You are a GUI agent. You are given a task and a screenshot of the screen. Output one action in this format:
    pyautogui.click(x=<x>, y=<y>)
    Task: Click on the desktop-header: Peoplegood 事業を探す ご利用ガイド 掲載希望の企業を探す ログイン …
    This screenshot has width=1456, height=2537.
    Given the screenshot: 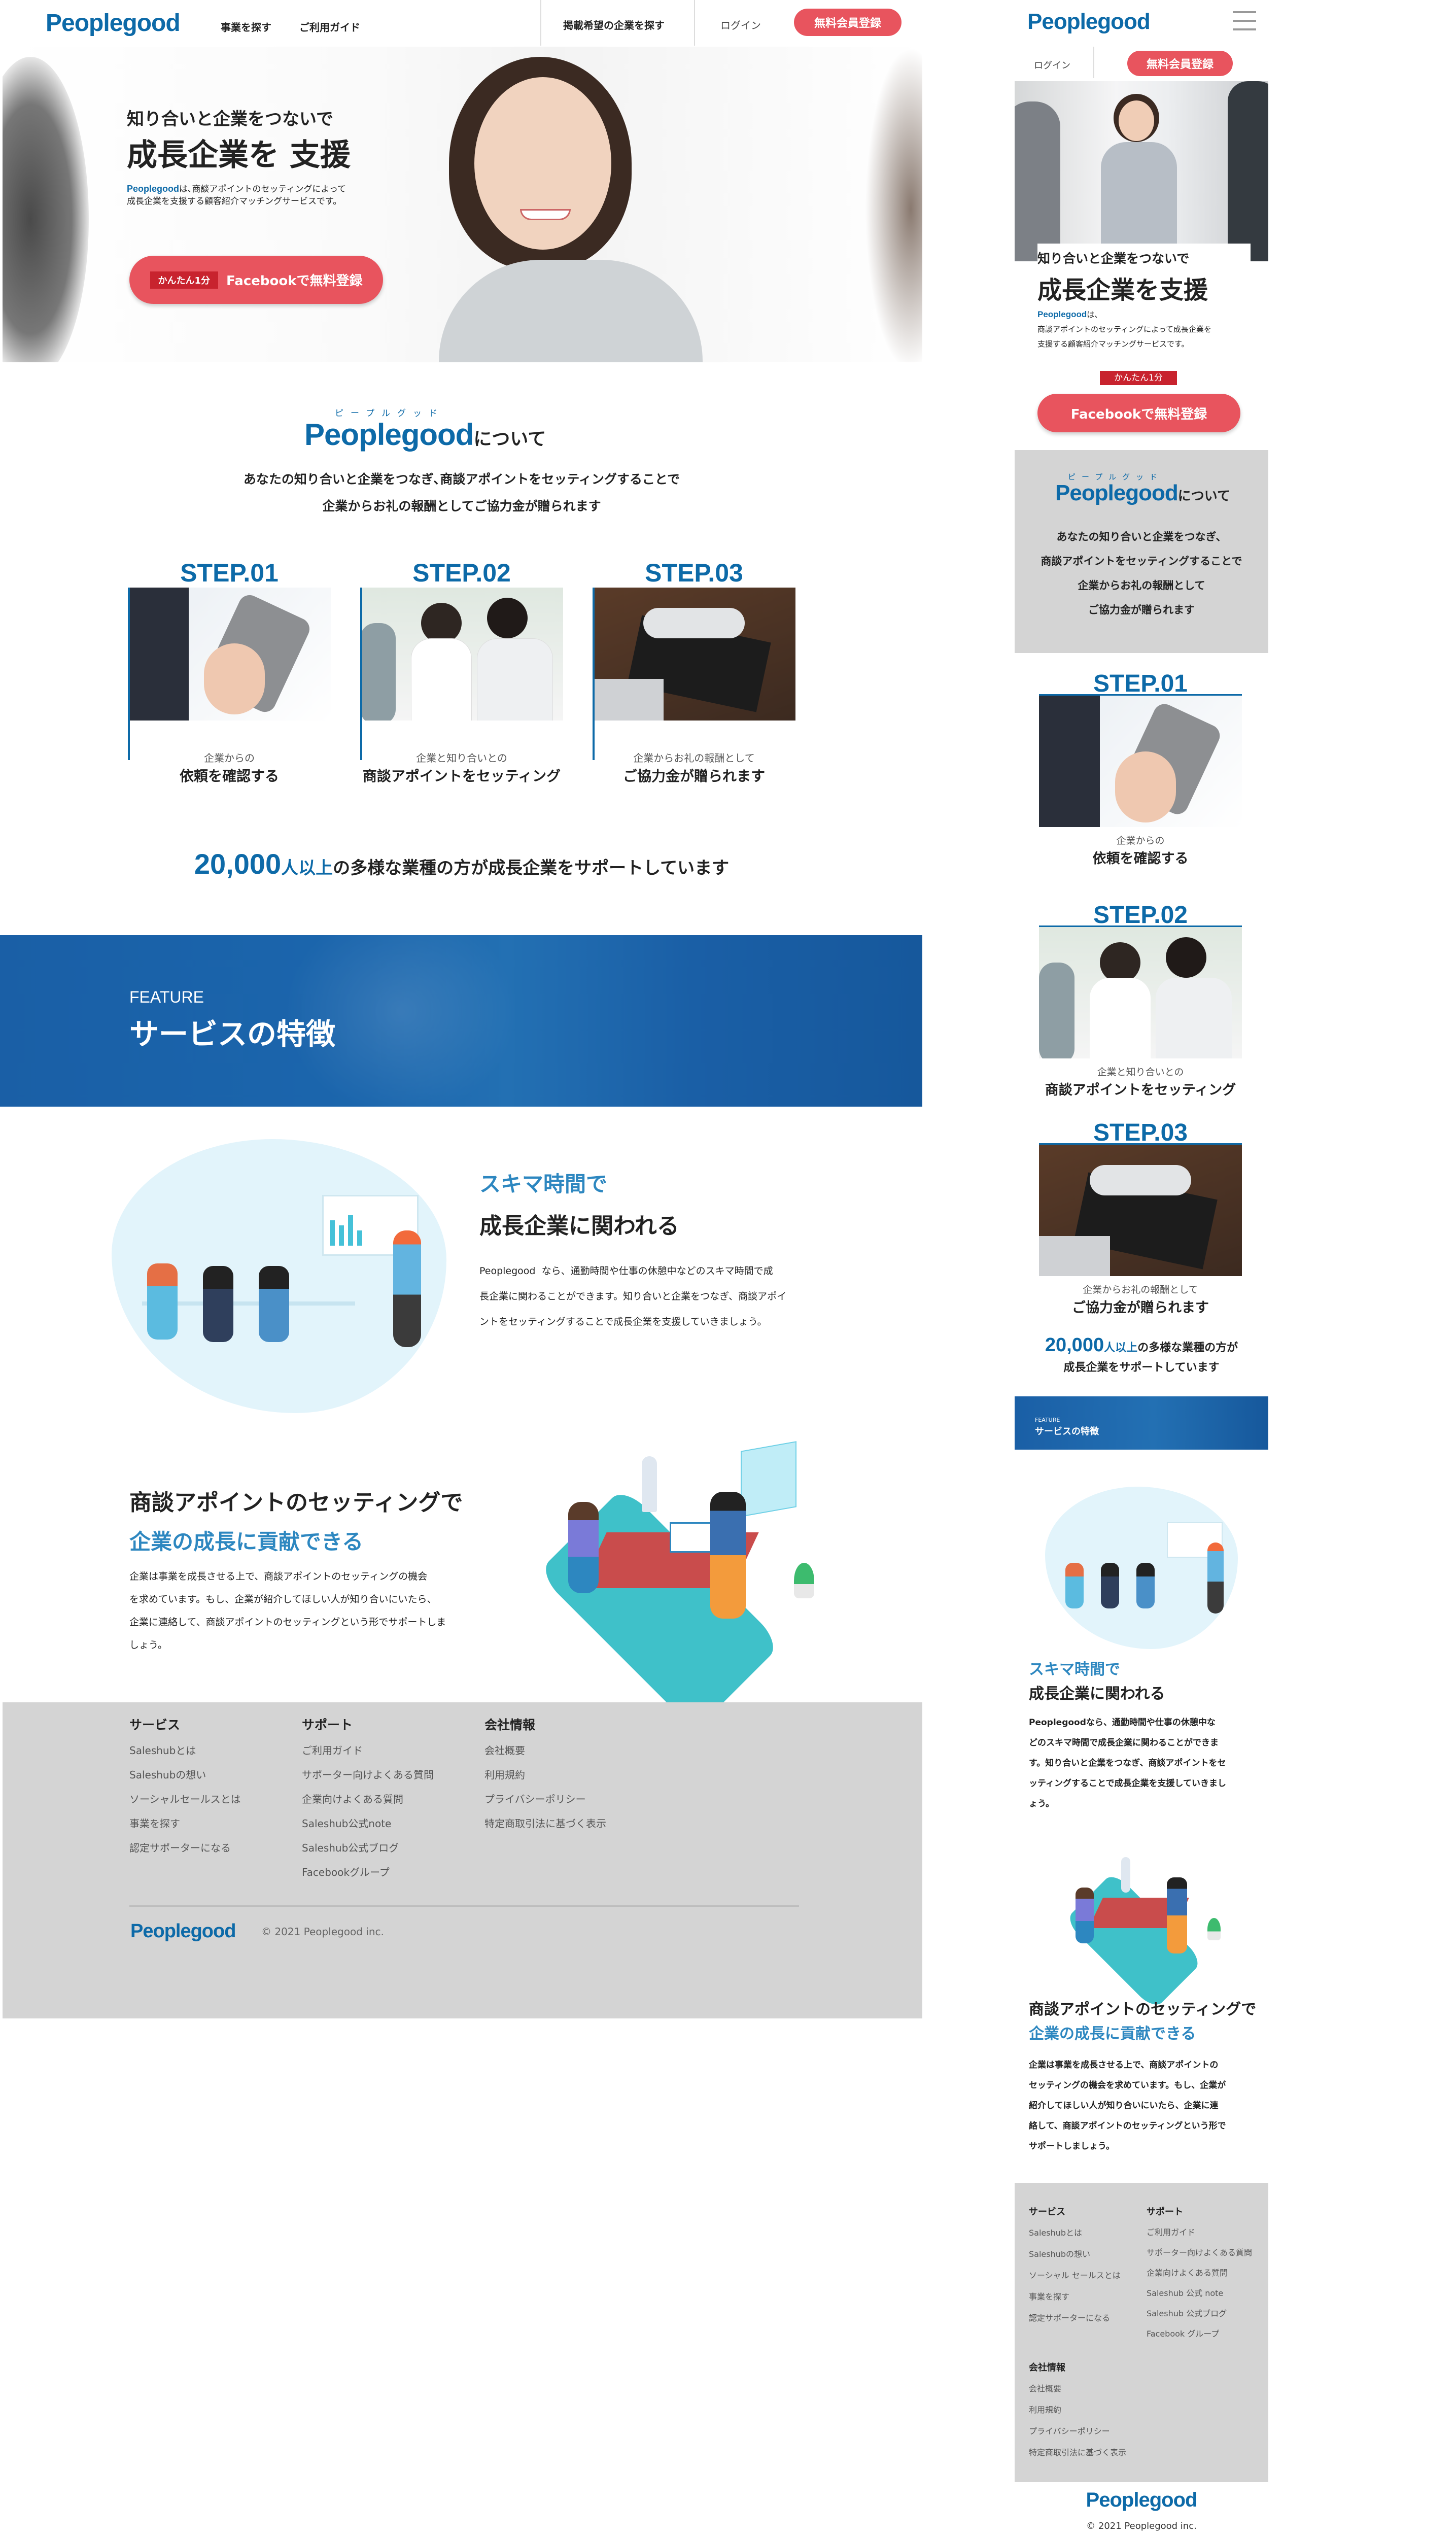 What is the action you would take?
    pyautogui.click(x=461, y=23)
    